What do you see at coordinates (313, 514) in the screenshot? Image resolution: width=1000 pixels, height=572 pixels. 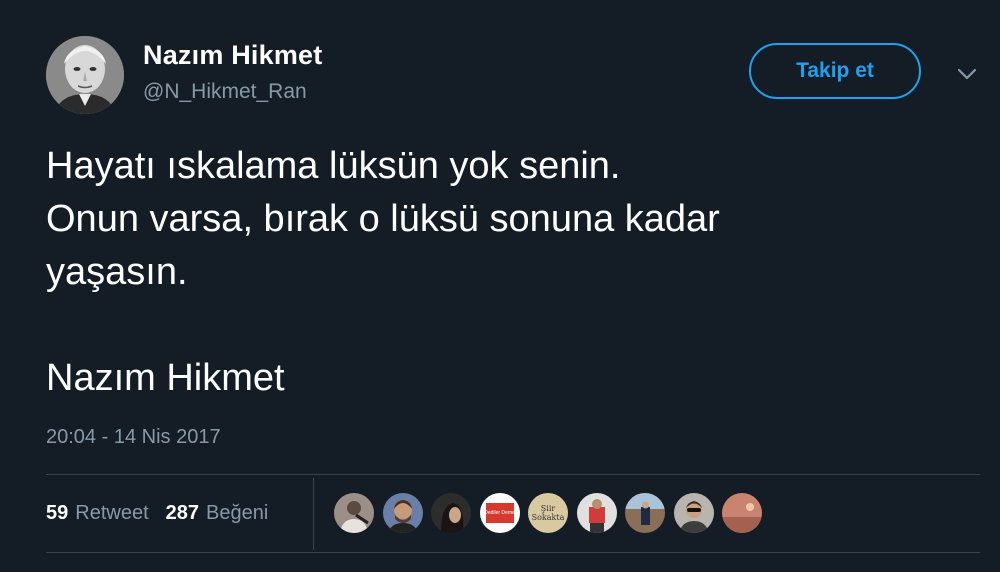 I see `stats-separator` at bounding box center [313, 514].